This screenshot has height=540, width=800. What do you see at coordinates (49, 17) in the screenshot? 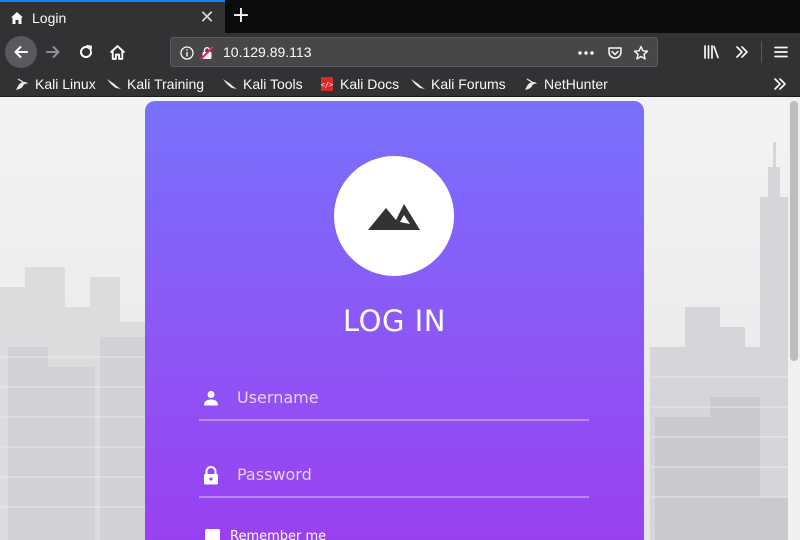
I see `tab-title: Login` at bounding box center [49, 17].